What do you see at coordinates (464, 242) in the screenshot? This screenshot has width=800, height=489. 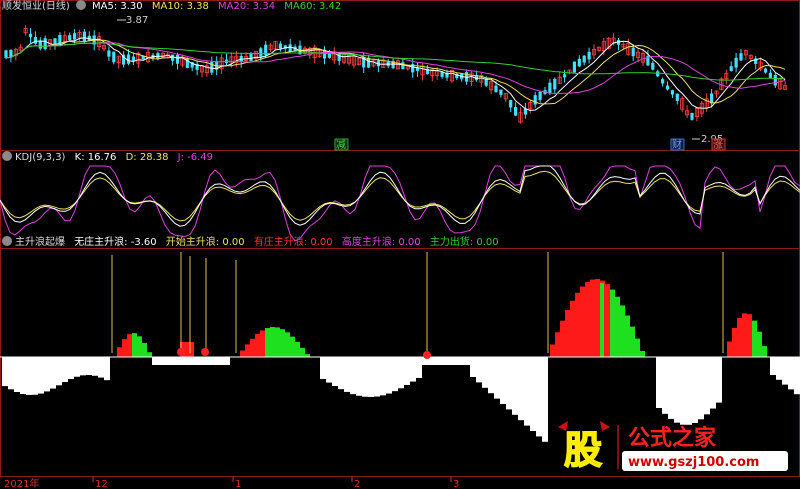 I see `indicator-item: 主力出货: 0.00` at bounding box center [464, 242].